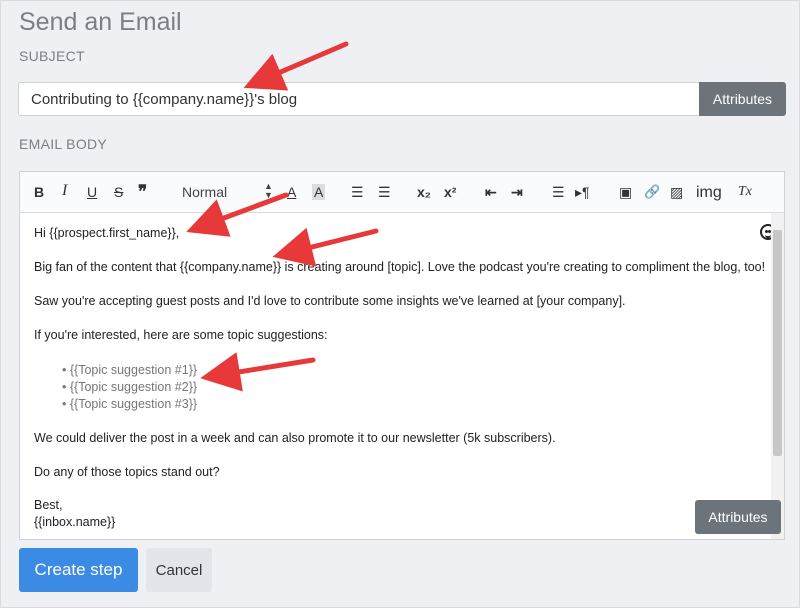 The width and height of the screenshot is (800, 608). What do you see at coordinates (75, 522) in the screenshot?
I see `signature-line: {{inbox.name}}` at bounding box center [75, 522].